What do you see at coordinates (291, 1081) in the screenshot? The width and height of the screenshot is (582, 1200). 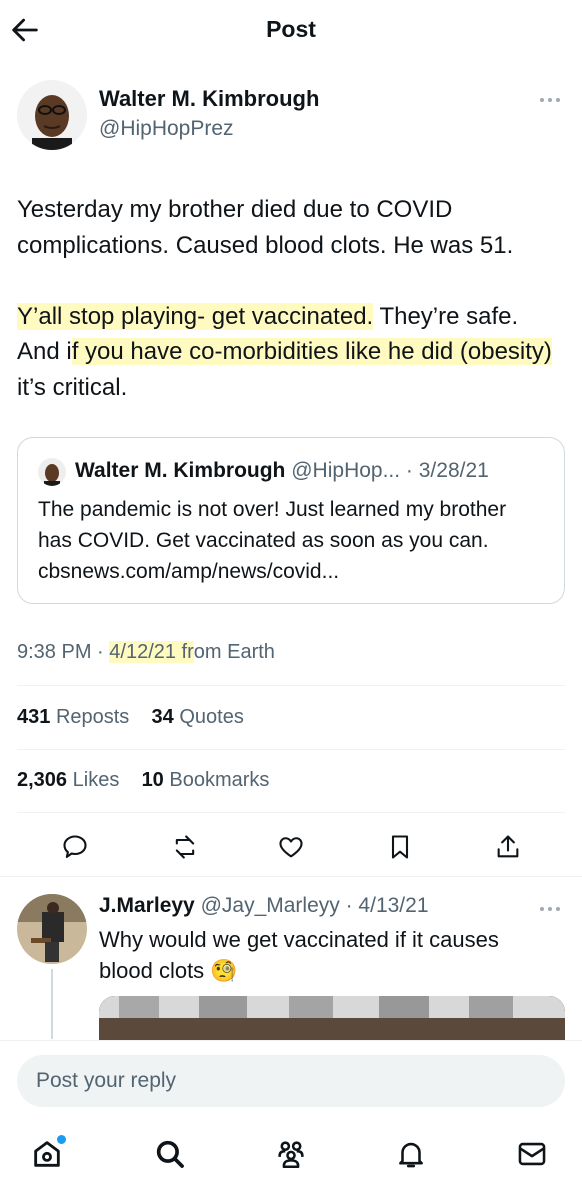 I see `reply-input` at bounding box center [291, 1081].